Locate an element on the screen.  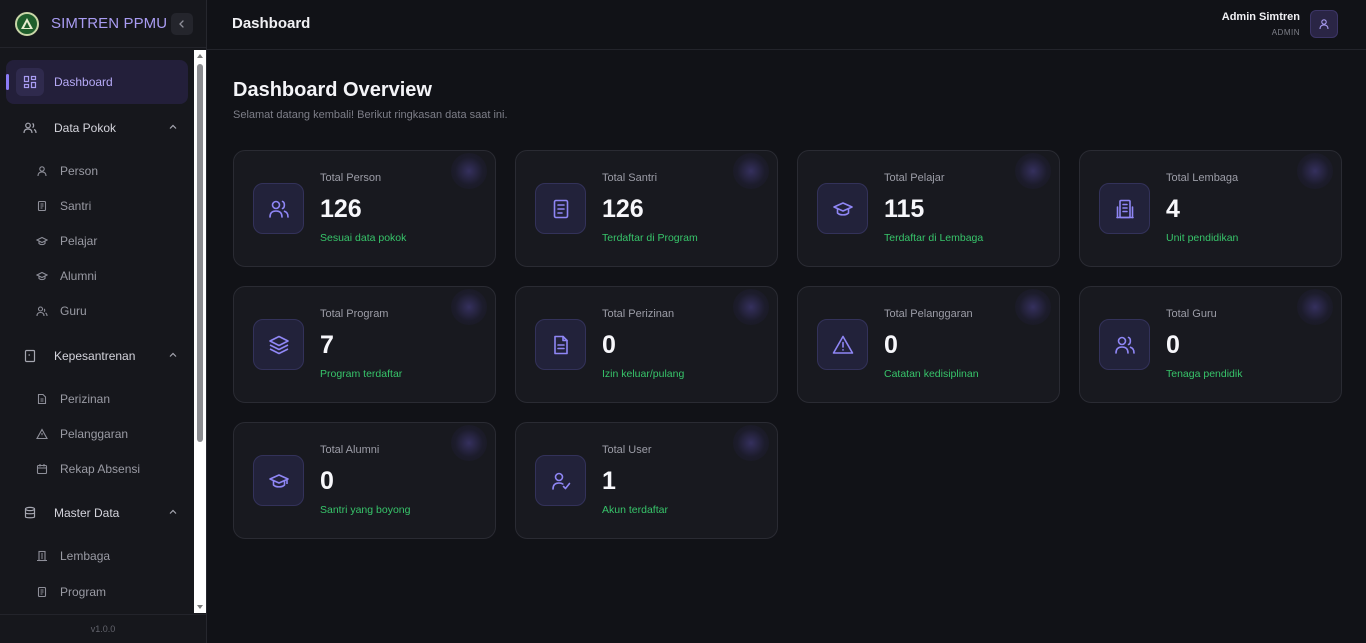
sidebar-item-label: Dashboard is located at coordinates (83, 82).